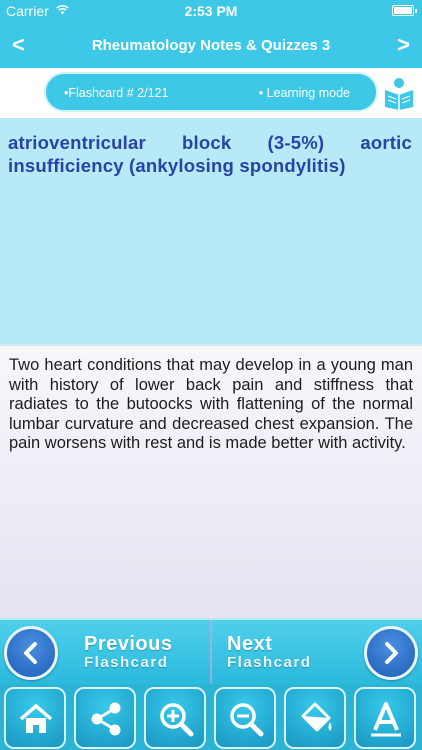  I want to click on previous-flashcard-button: Previous Flashcard, so click(105, 653).